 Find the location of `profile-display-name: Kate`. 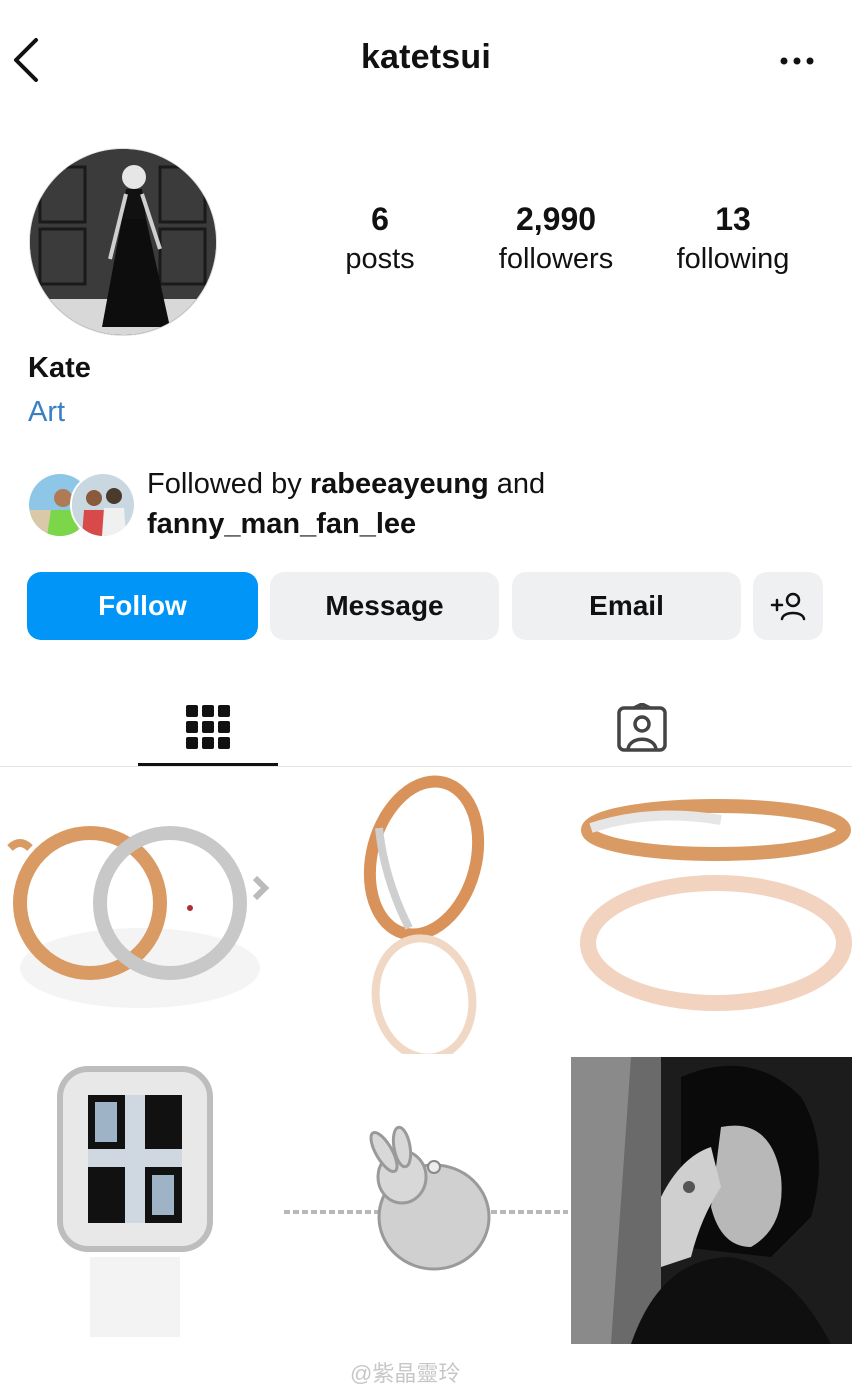

profile-display-name: Kate is located at coordinates (59, 368).